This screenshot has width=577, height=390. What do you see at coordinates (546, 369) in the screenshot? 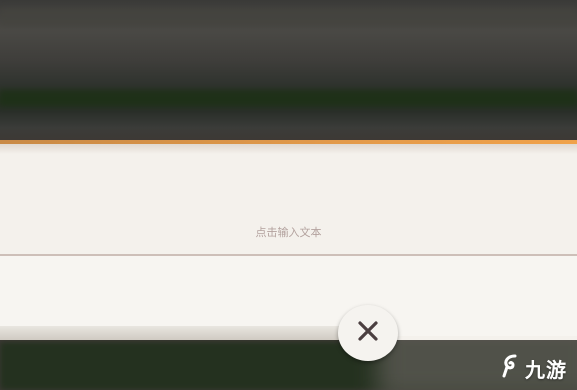
I see `watermark-text: 九游` at bounding box center [546, 369].